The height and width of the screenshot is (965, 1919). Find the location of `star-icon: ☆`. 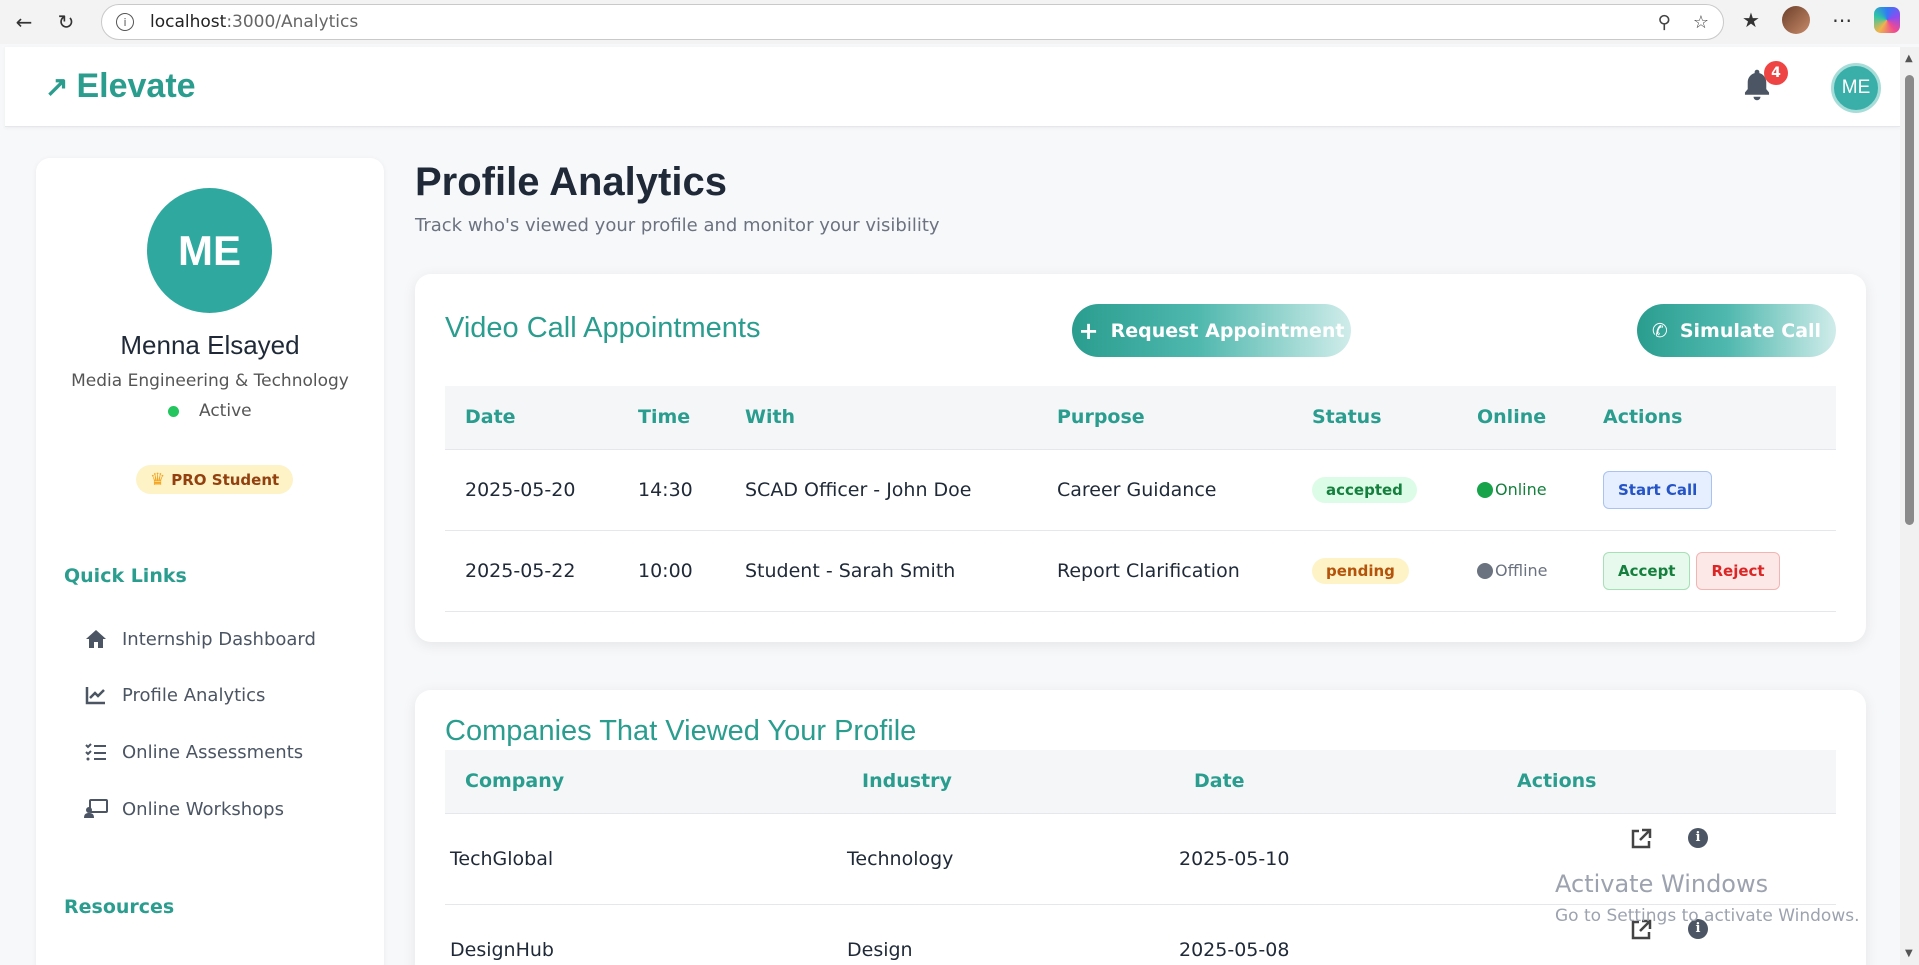

star-icon: ☆ is located at coordinates (1701, 22).